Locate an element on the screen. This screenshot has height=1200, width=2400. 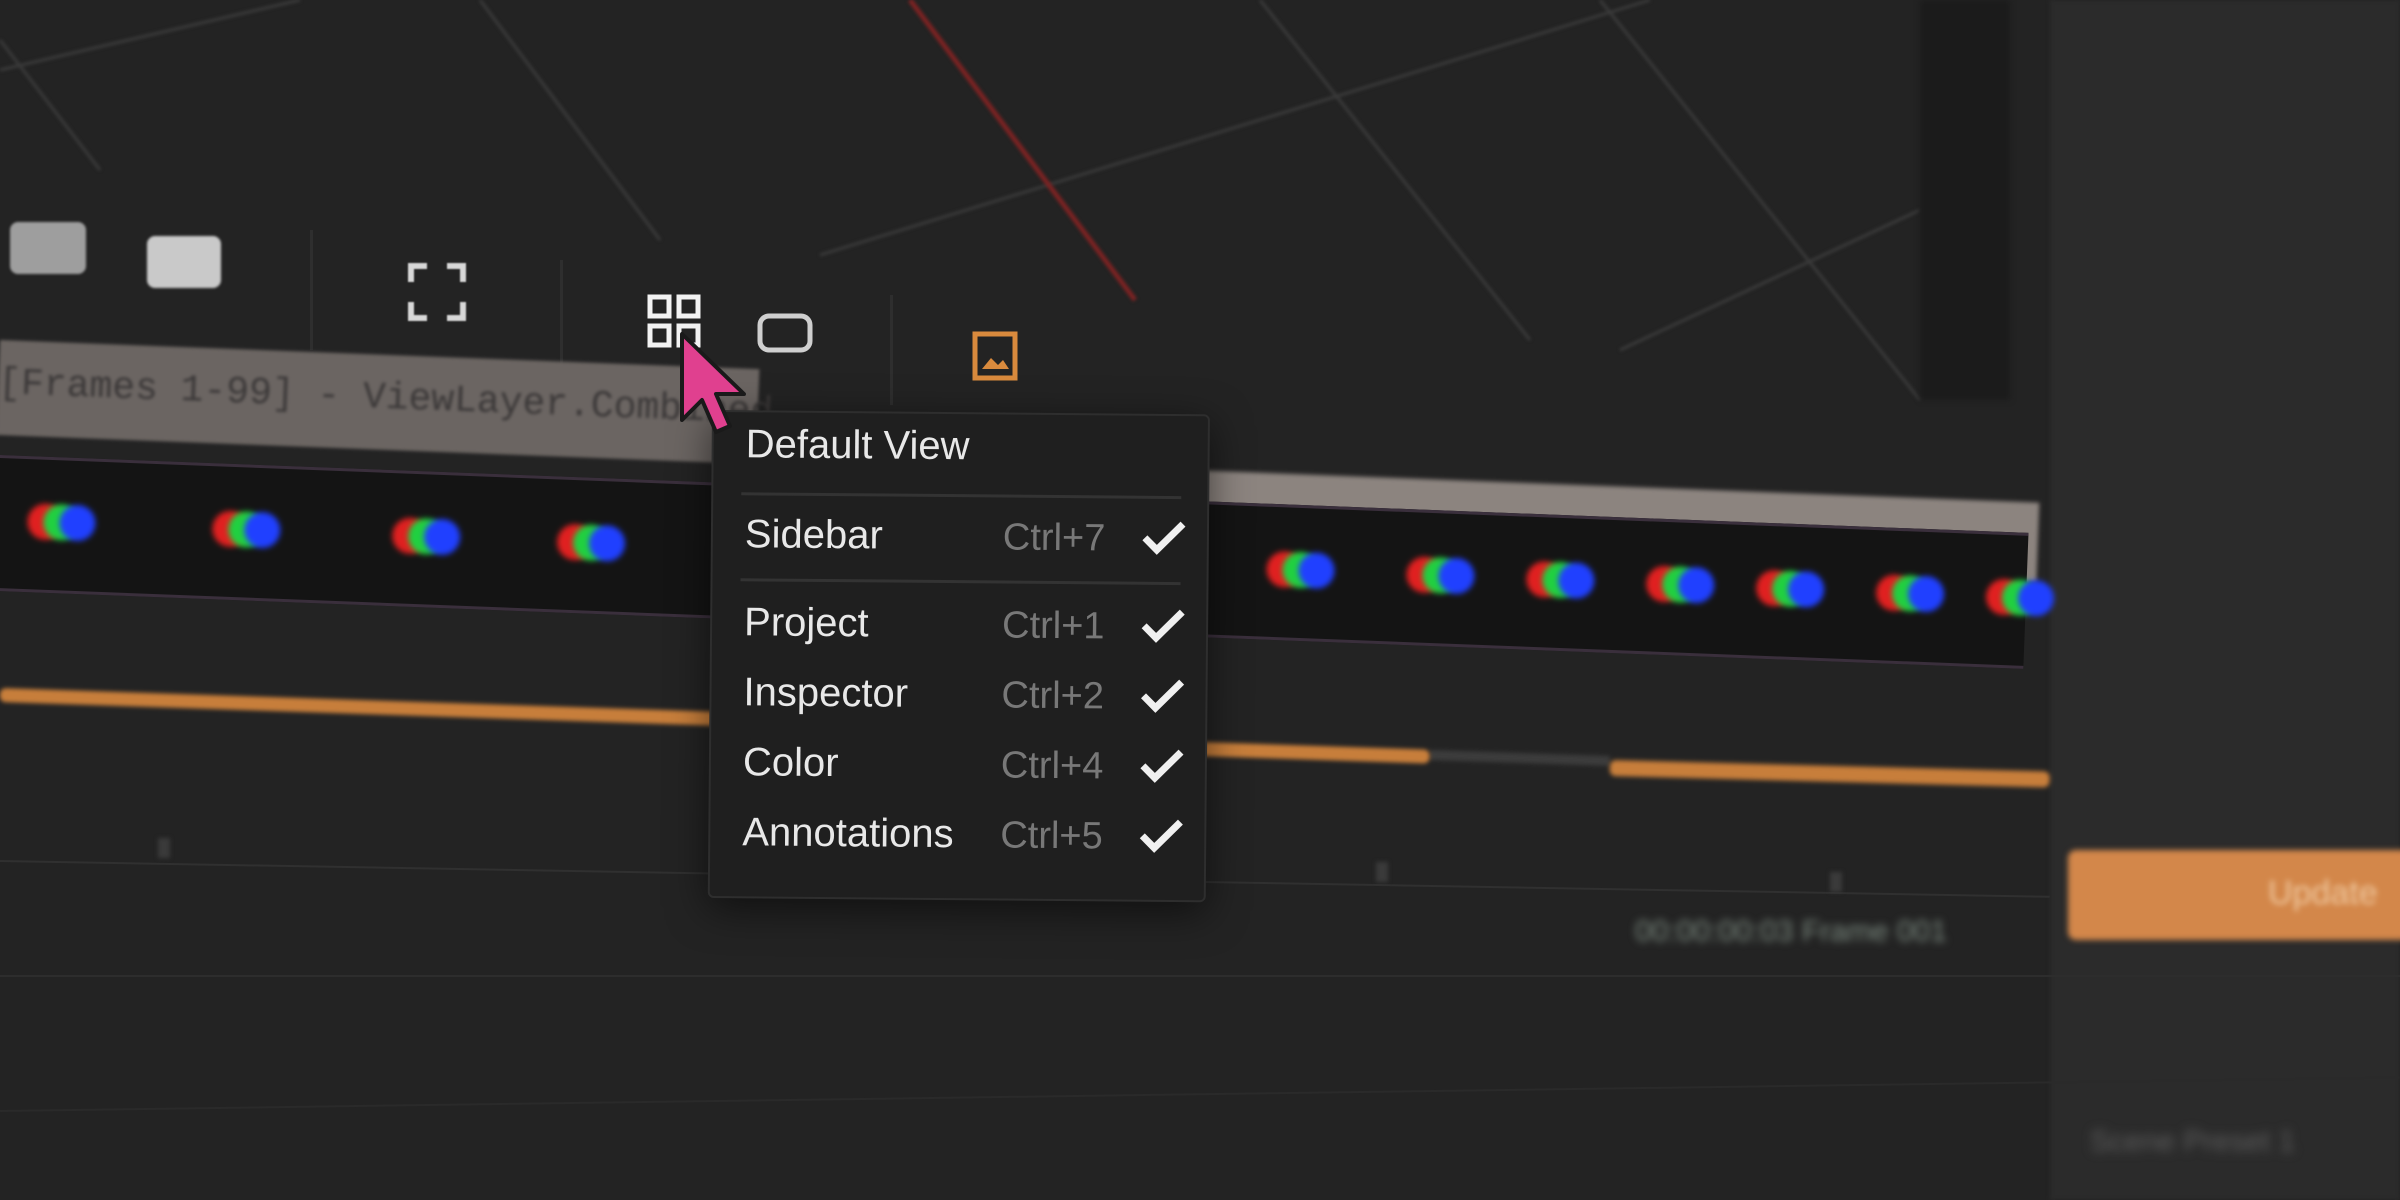
single-view-icon is located at coordinates (785, 333).